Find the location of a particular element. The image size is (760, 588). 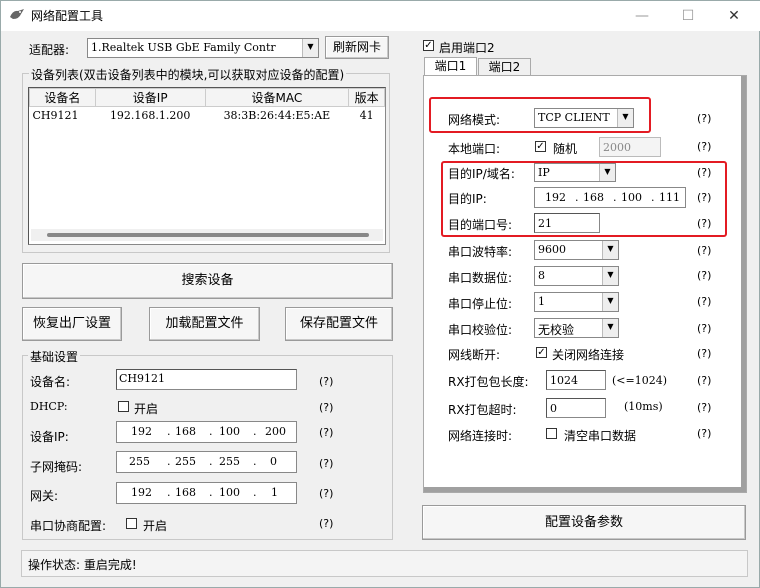

data-bits-select: 8 ▼ is located at coordinates (576, 276).